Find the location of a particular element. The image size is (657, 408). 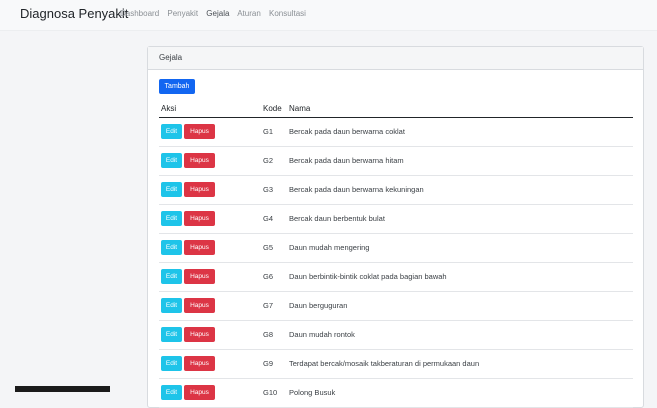

row-kode: G6 is located at coordinates (268, 276).